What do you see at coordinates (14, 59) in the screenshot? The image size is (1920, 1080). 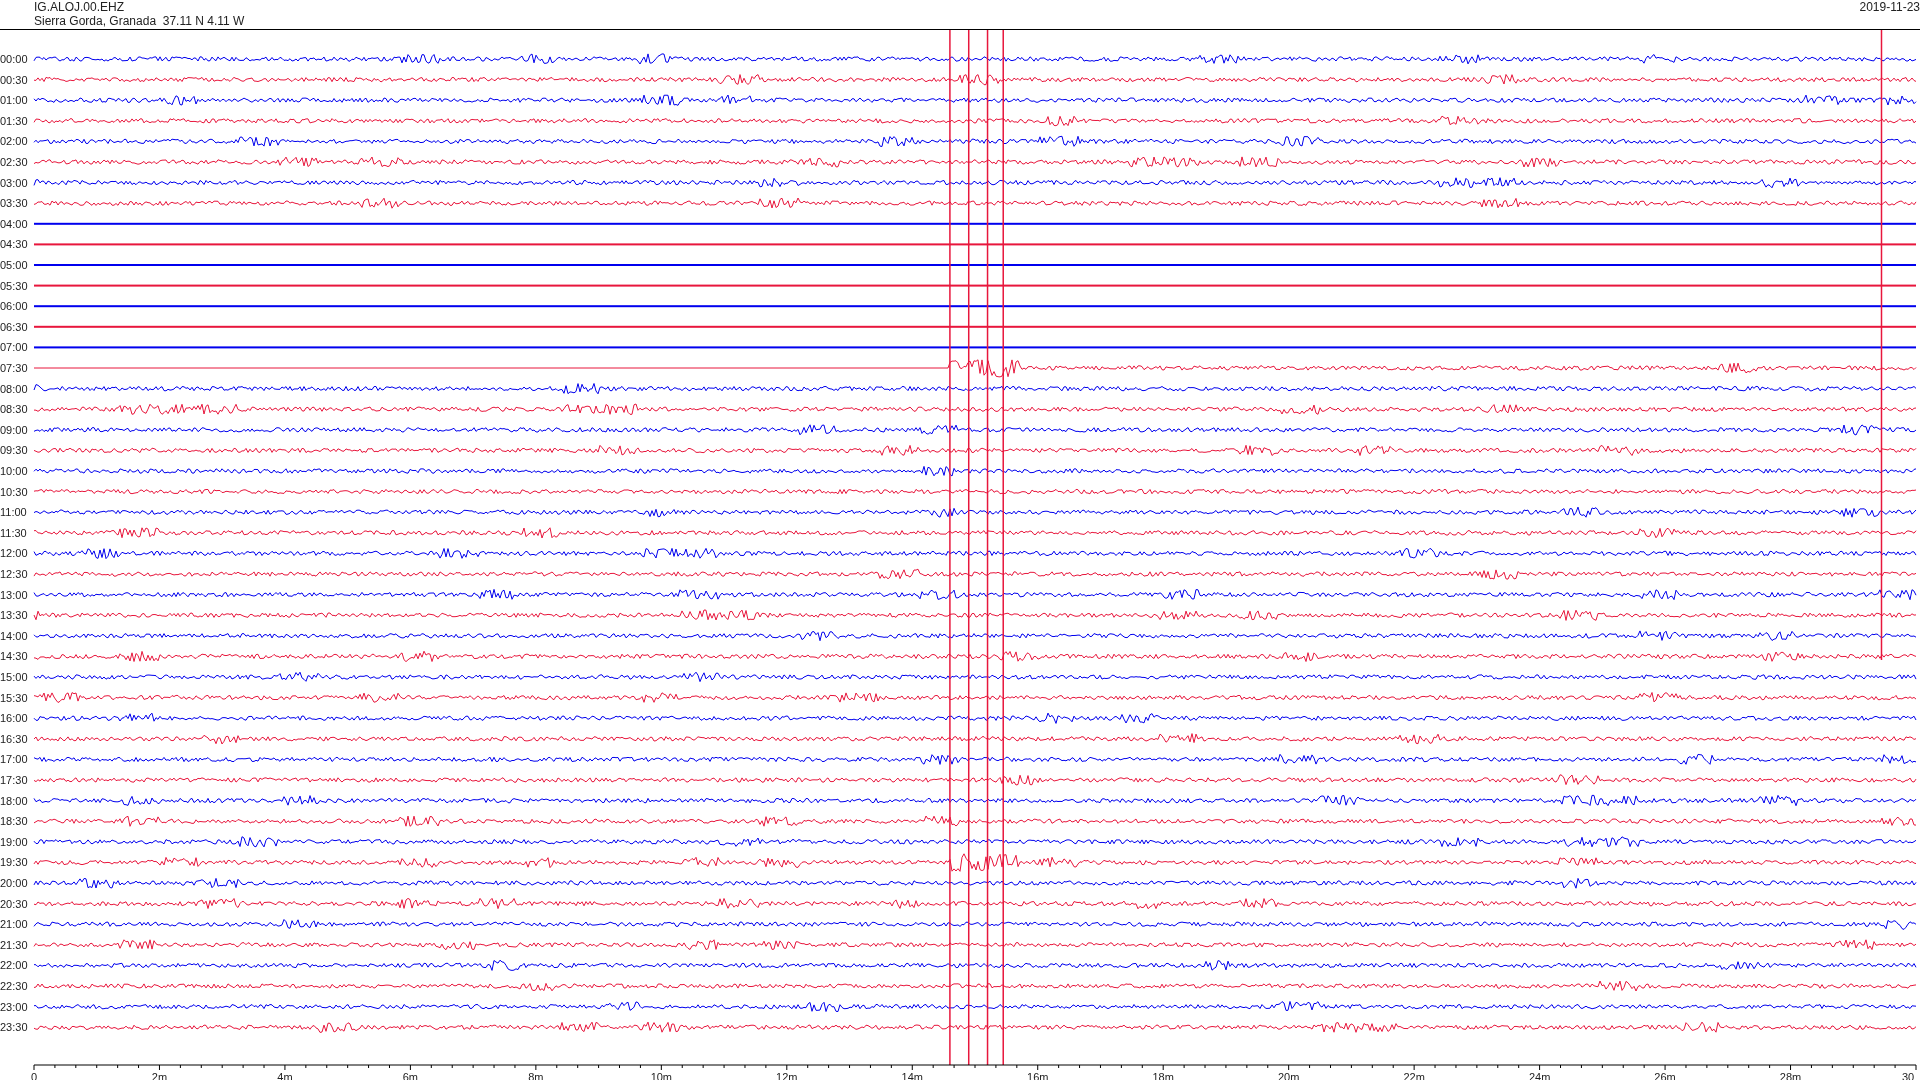 I see `time-label: 00:00` at bounding box center [14, 59].